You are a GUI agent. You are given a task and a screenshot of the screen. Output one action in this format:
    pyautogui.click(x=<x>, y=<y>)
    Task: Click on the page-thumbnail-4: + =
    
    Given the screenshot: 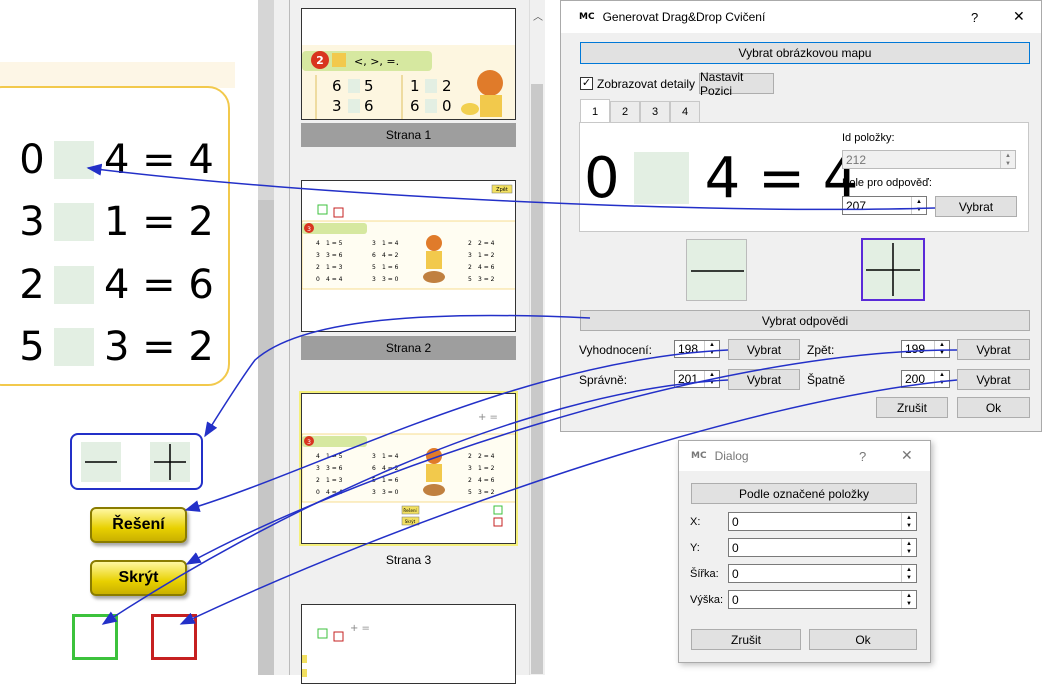 What is the action you would take?
    pyautogui.click(x=408, y=644)
    